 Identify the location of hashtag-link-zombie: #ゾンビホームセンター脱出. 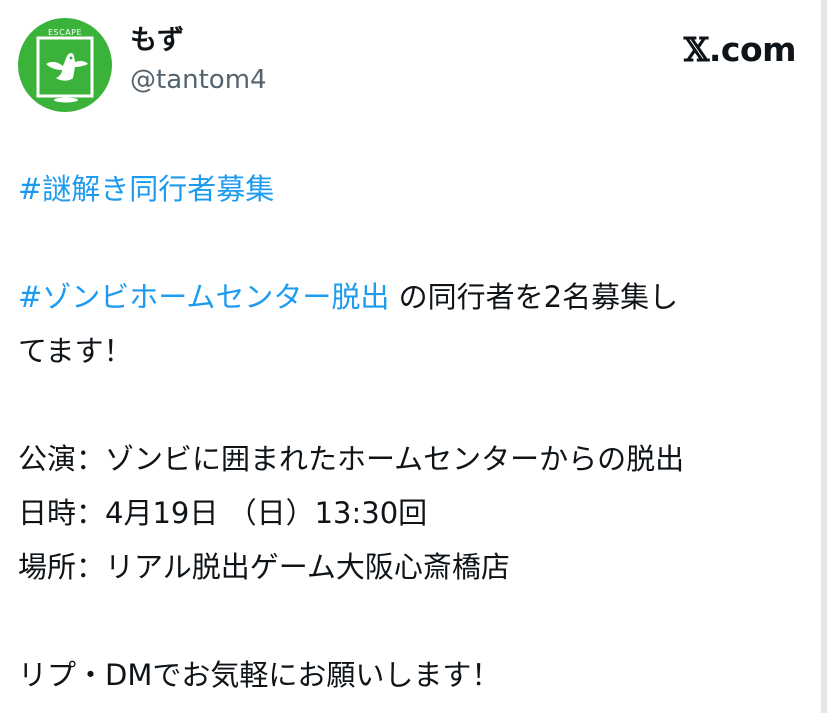
(203, 297).